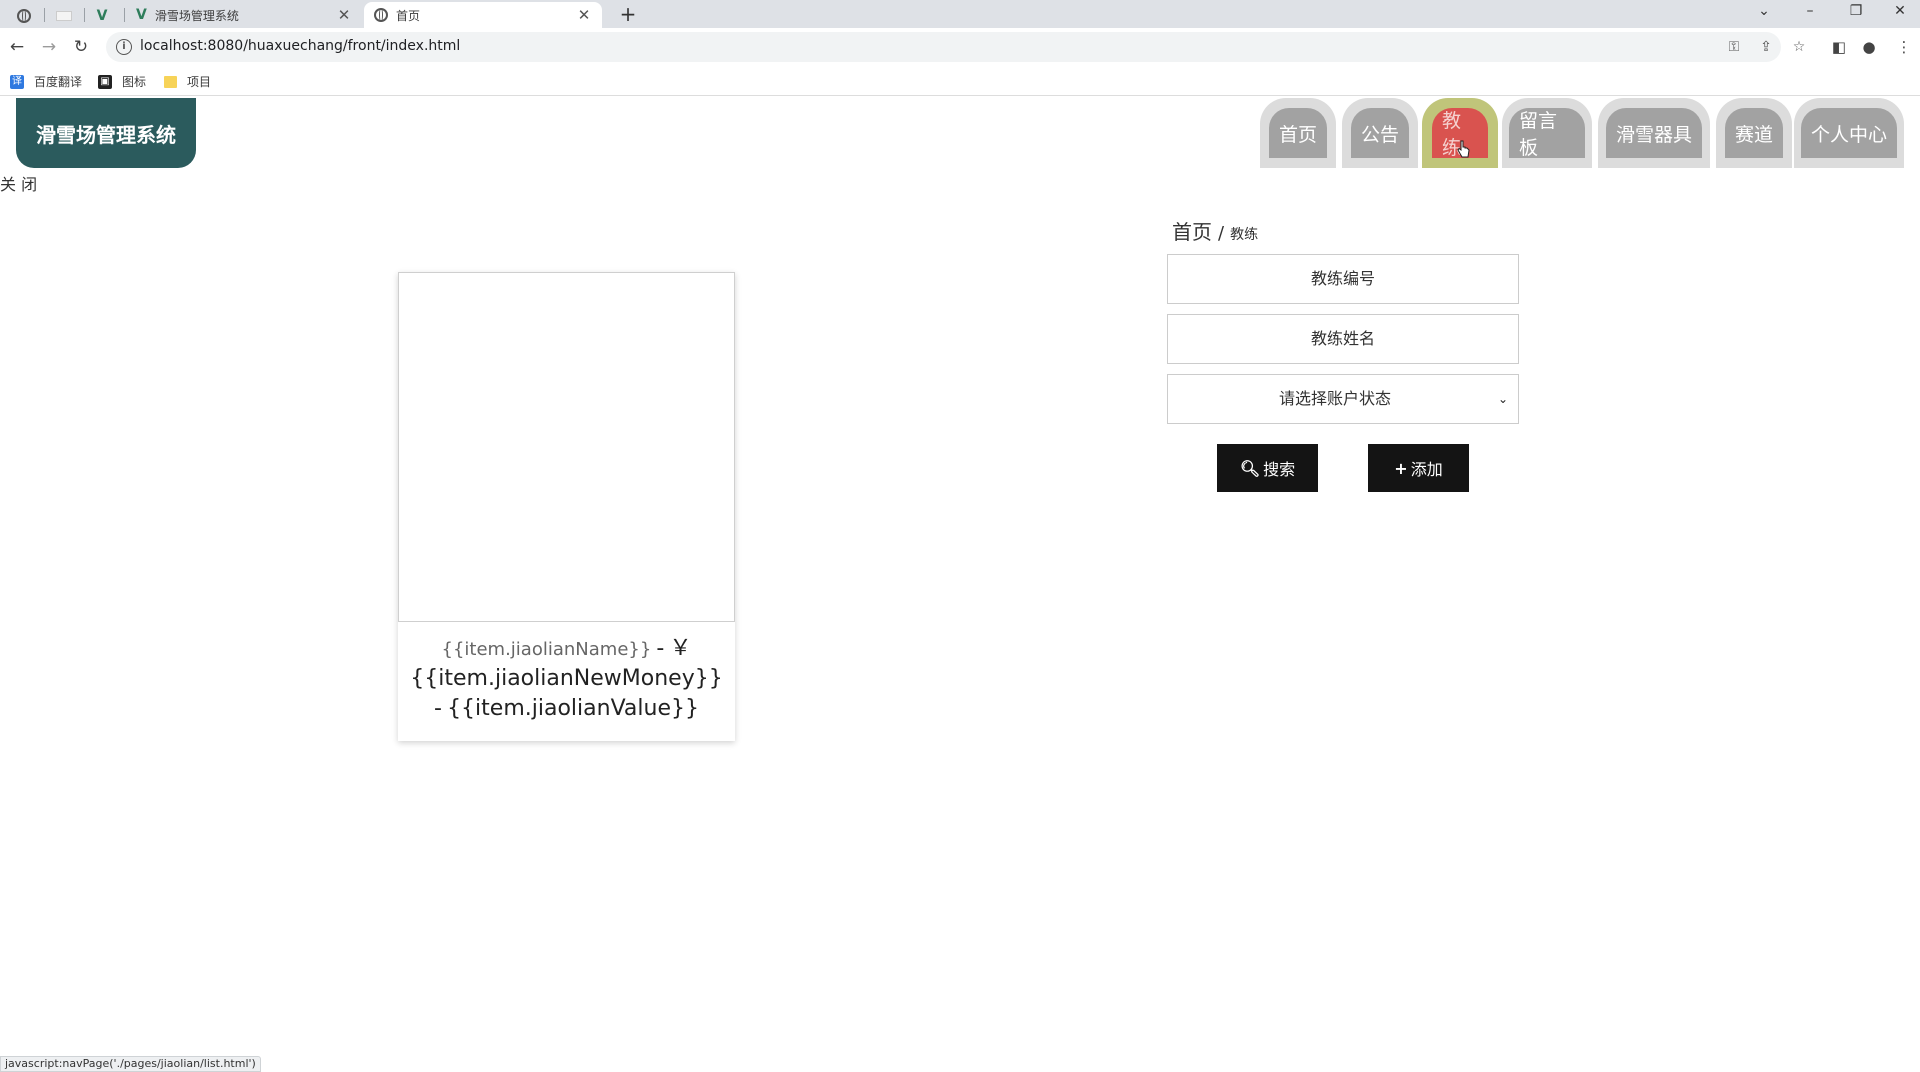 Image resolution: width=1920 pixels, height=1072 pixels. What do you see at coordinates (199, 82) in the screenshot?
I see `bookmark-label: 项目` at bounding box center [199, 82].